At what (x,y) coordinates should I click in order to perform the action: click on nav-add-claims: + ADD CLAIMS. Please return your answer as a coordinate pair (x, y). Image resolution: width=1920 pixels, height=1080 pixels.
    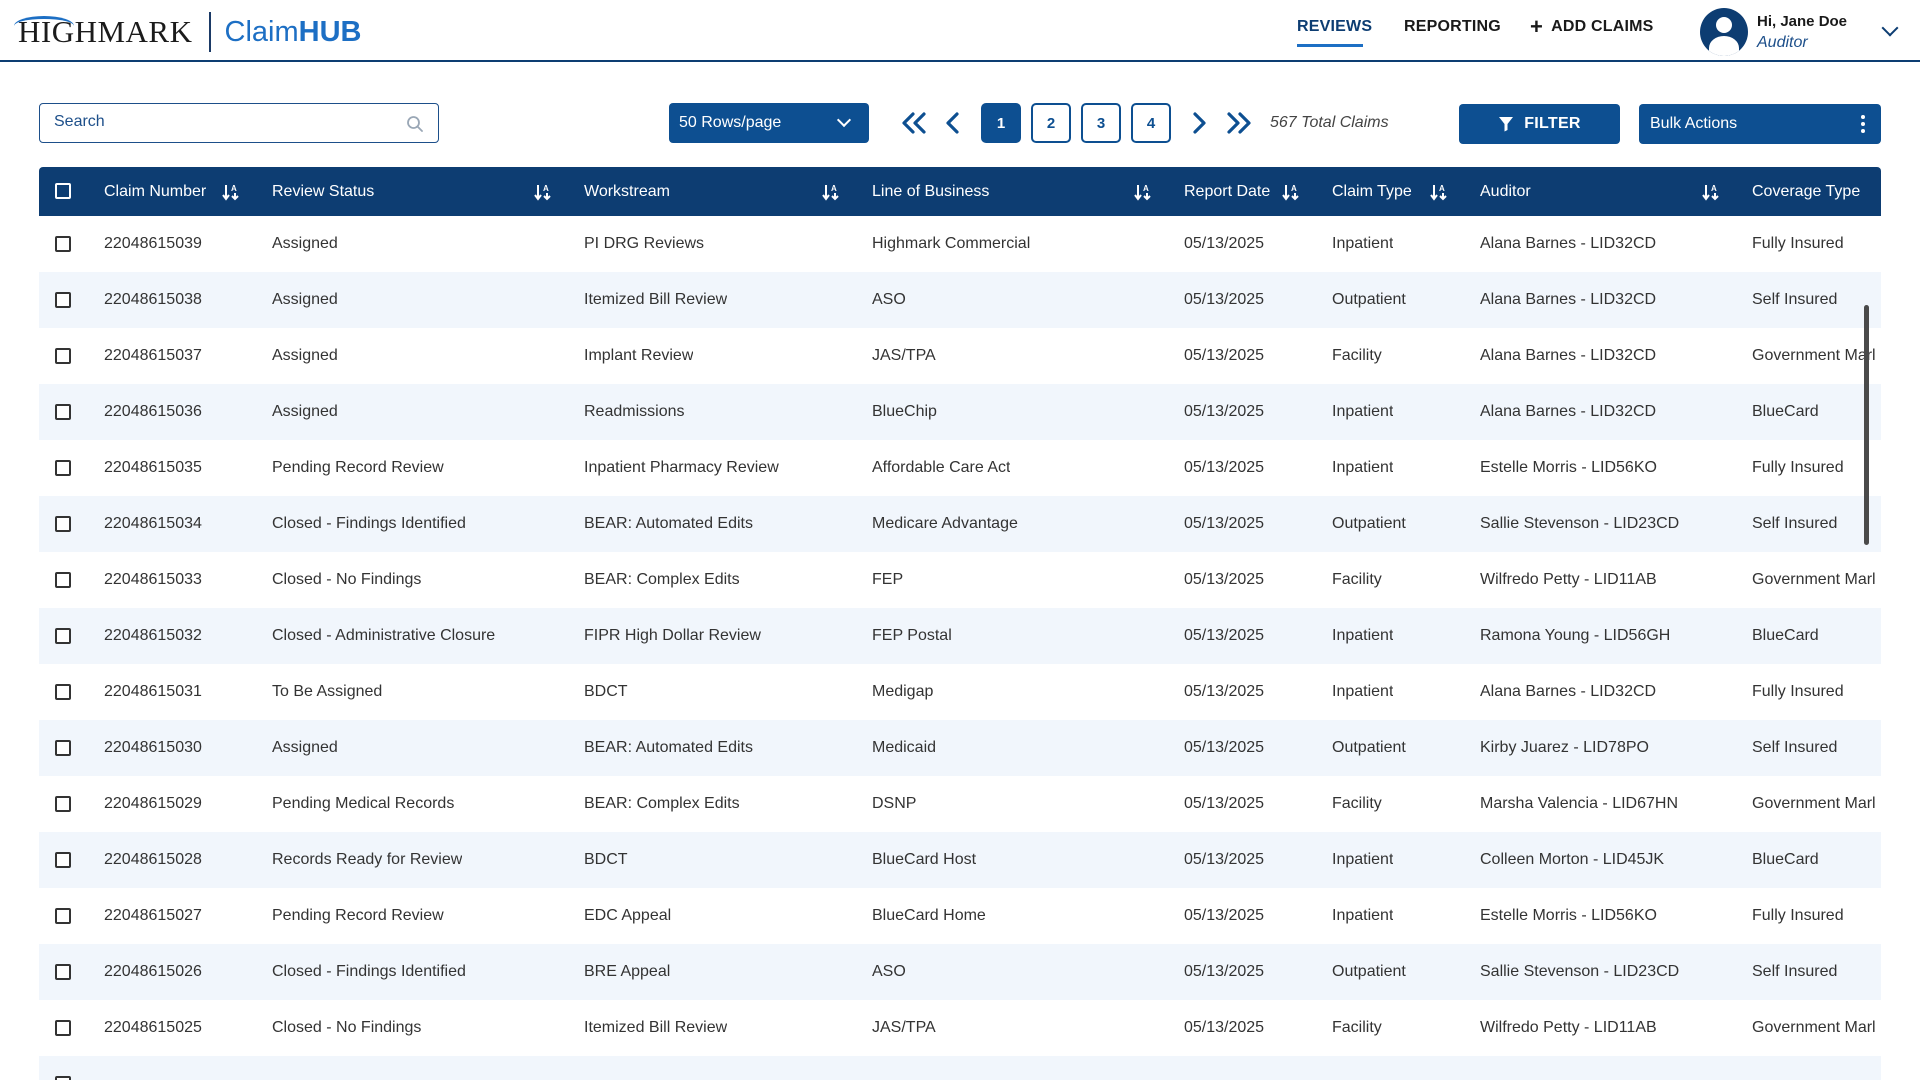
    Looking at the image, I should click on (1592, 27).